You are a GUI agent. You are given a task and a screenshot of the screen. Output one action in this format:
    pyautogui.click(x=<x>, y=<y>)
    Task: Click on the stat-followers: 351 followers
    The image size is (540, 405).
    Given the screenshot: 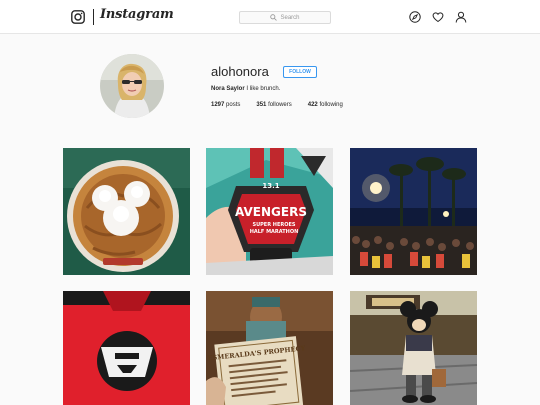 What is the action you would take?
    pyautogui.click(x=273, y=105)
    